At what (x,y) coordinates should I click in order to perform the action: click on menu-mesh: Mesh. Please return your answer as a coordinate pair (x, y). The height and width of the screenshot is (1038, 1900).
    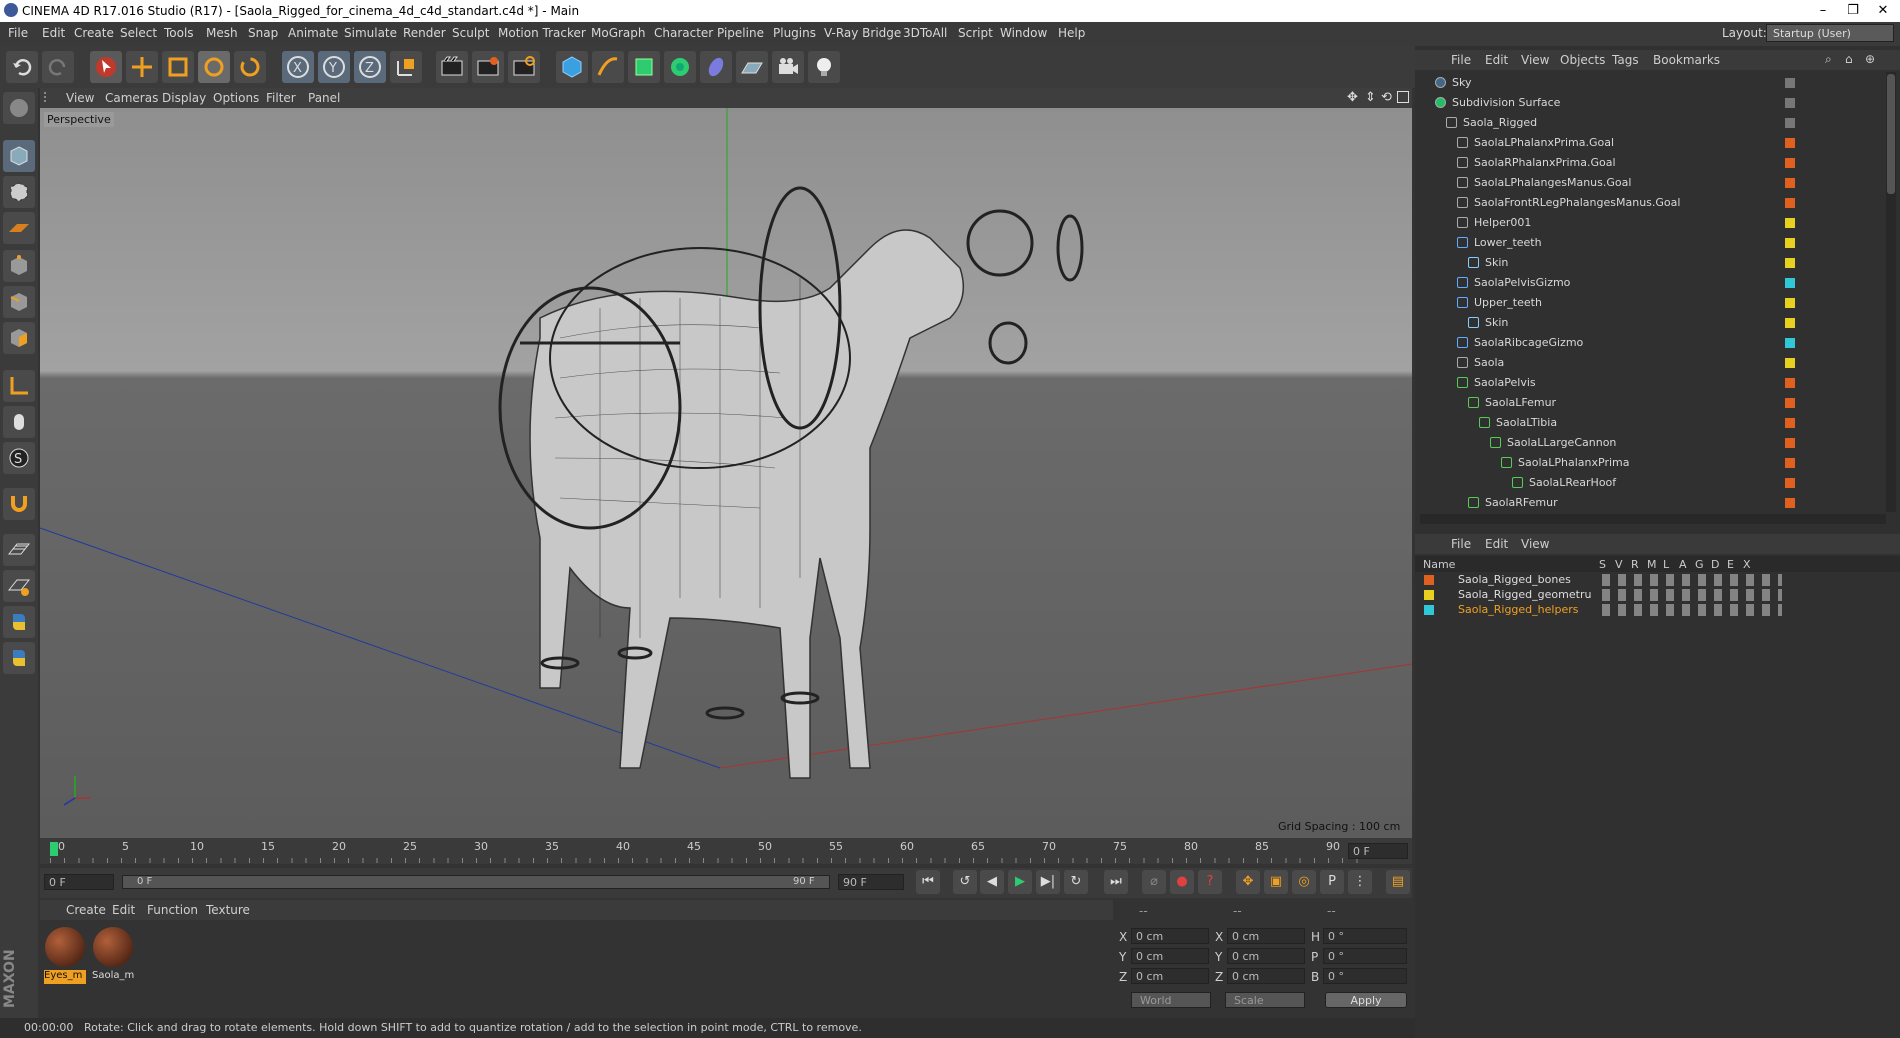
    Looking at the image, I should click on (222, 33).